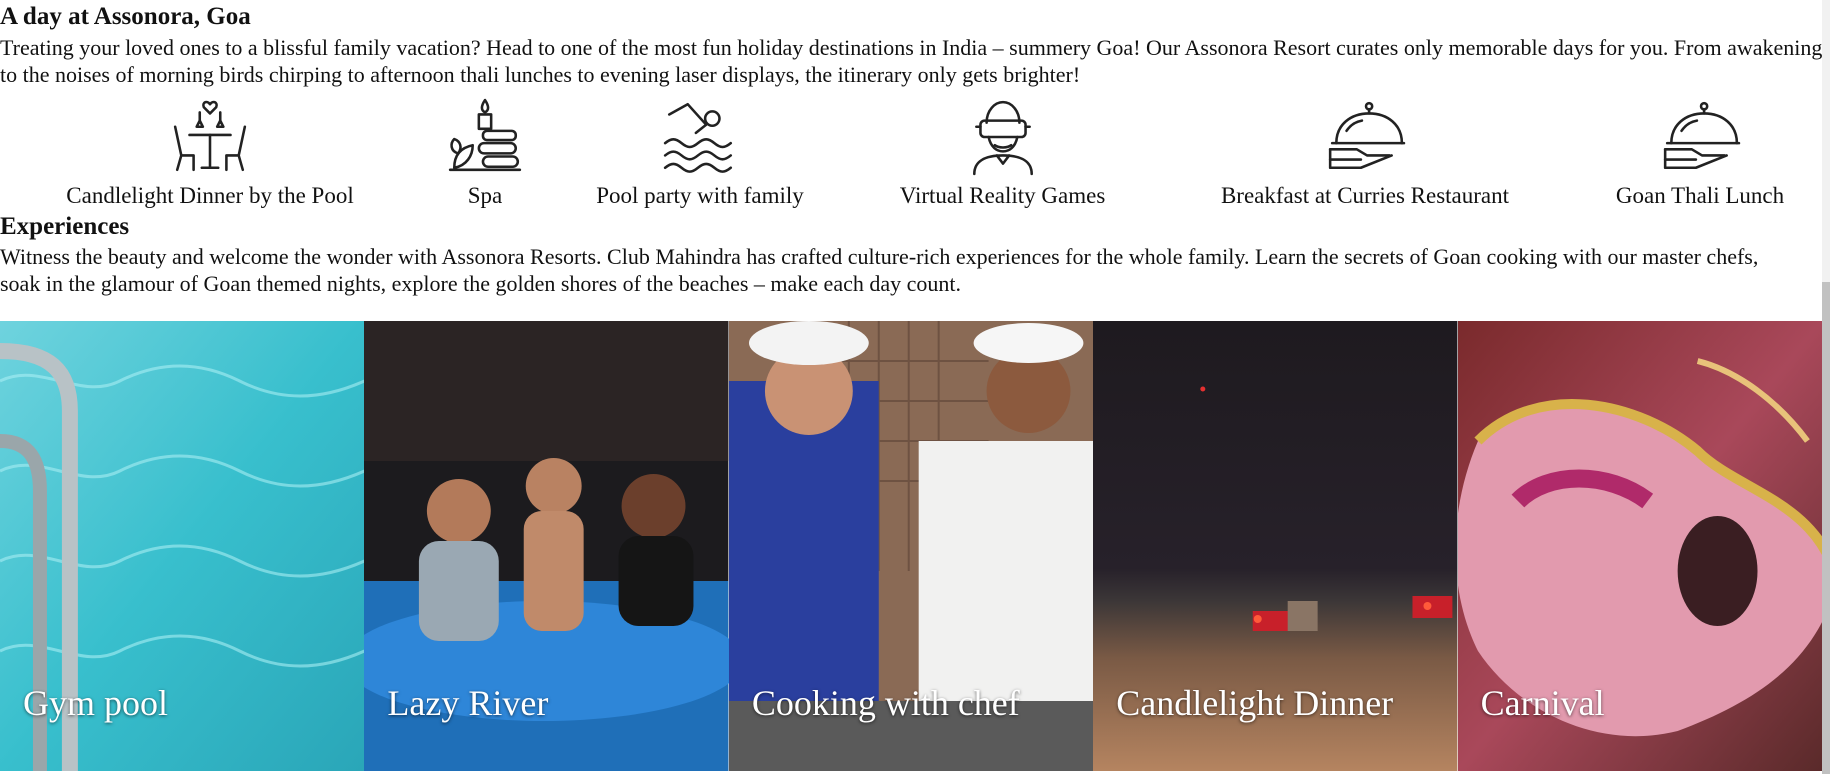 The width and height of the screenshot is (1830, 774). I want to click on day-section-title: A day at Assonora, Goa, so click(125, 16).